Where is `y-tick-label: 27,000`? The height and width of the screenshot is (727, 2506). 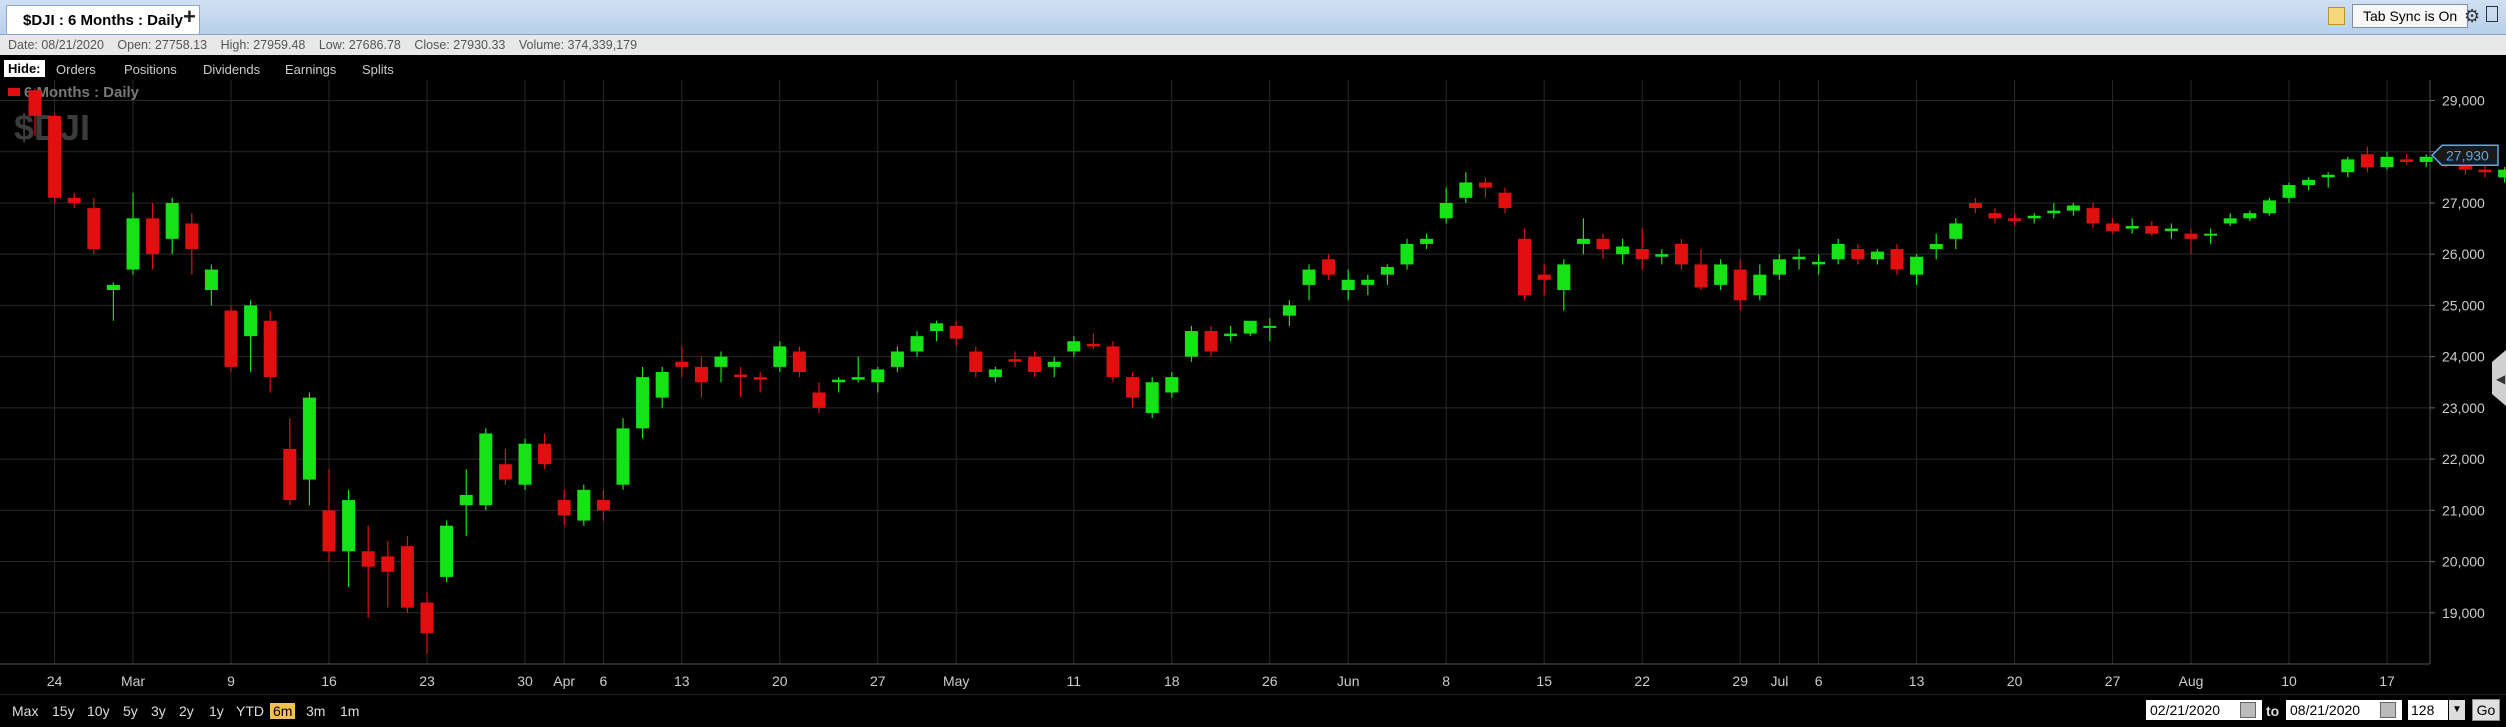
y-tick-label: 27,000 is located at coordinates (2463, 203).